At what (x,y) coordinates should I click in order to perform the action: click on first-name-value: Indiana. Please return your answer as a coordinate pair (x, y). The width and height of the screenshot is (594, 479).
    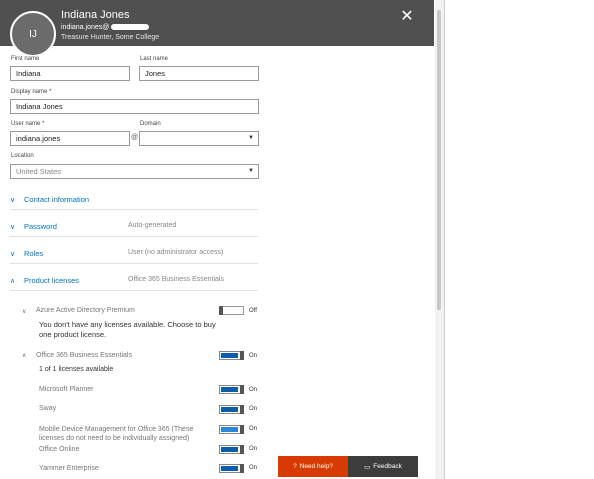
    Looking at the image, I should click on (28, 73).